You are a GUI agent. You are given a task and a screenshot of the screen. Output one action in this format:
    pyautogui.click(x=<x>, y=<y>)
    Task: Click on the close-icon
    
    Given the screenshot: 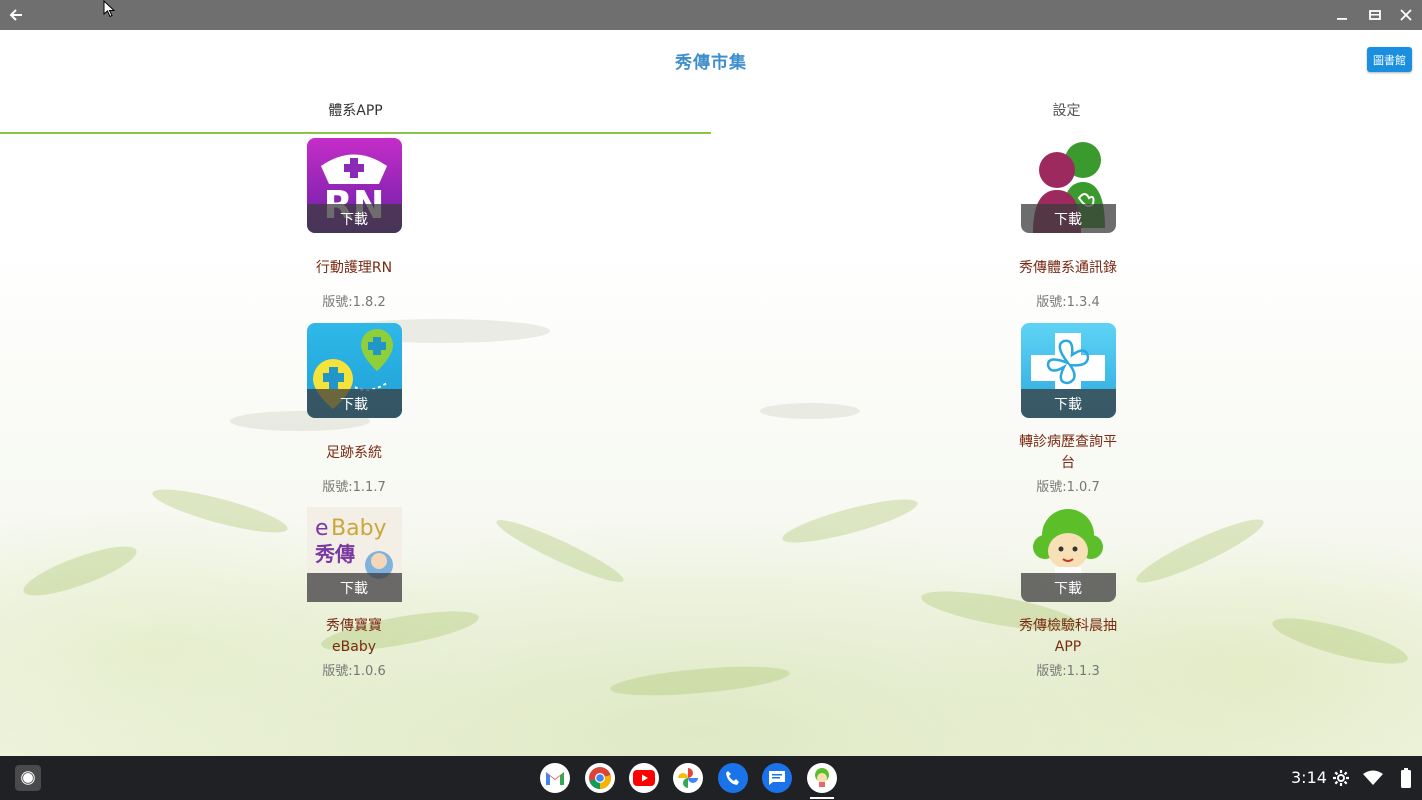 What is the action you would take?
    pyautogui.click(x=1406, y=15)
    